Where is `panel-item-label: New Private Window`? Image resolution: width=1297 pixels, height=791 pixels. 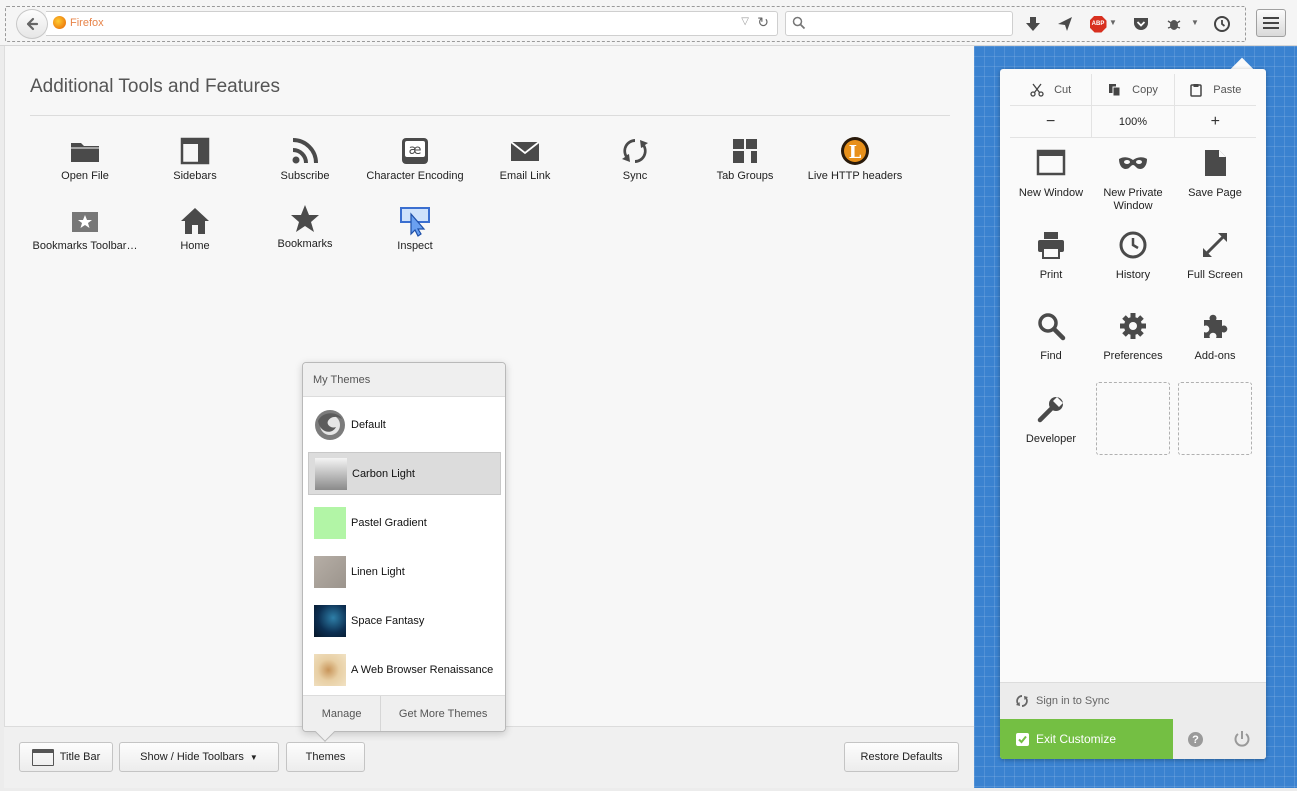
panel-item-label: New Private Window is located at coordinates (1133, 199).